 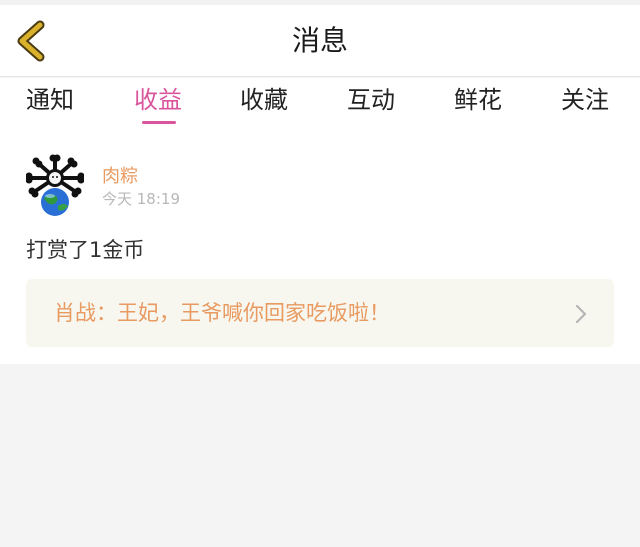 I want to click on header: 消息, so click(x=320, y=41).